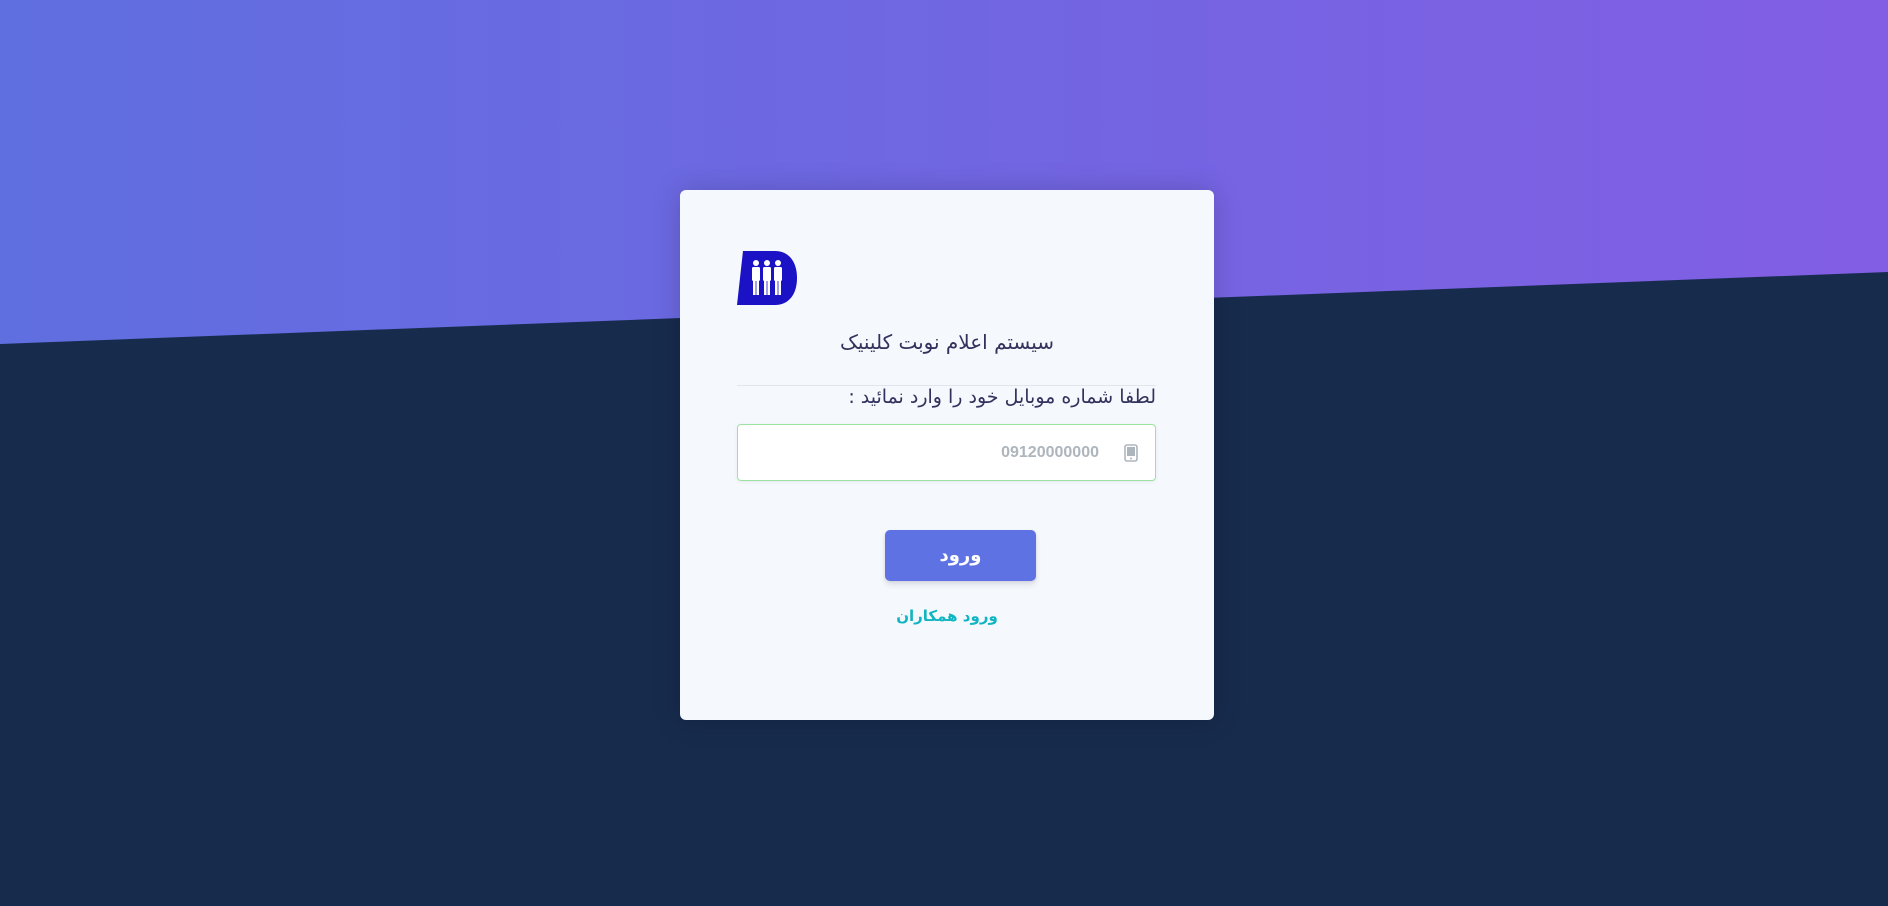 This screenshot has width=1888, height=906. What do you see at coordinates (934, 452) in the screenshot?
I see `phone-input` at bounding box center [934, 452].